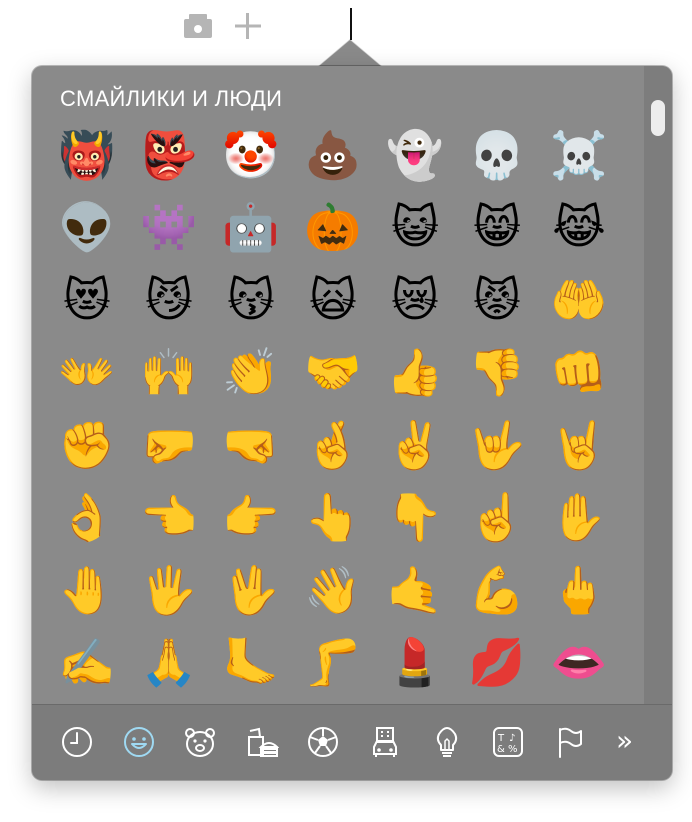  What do you see at coordinates (497, 662) in the screenshot?
I see `emoji-cell: 💋` at bounding box center [497, 662].